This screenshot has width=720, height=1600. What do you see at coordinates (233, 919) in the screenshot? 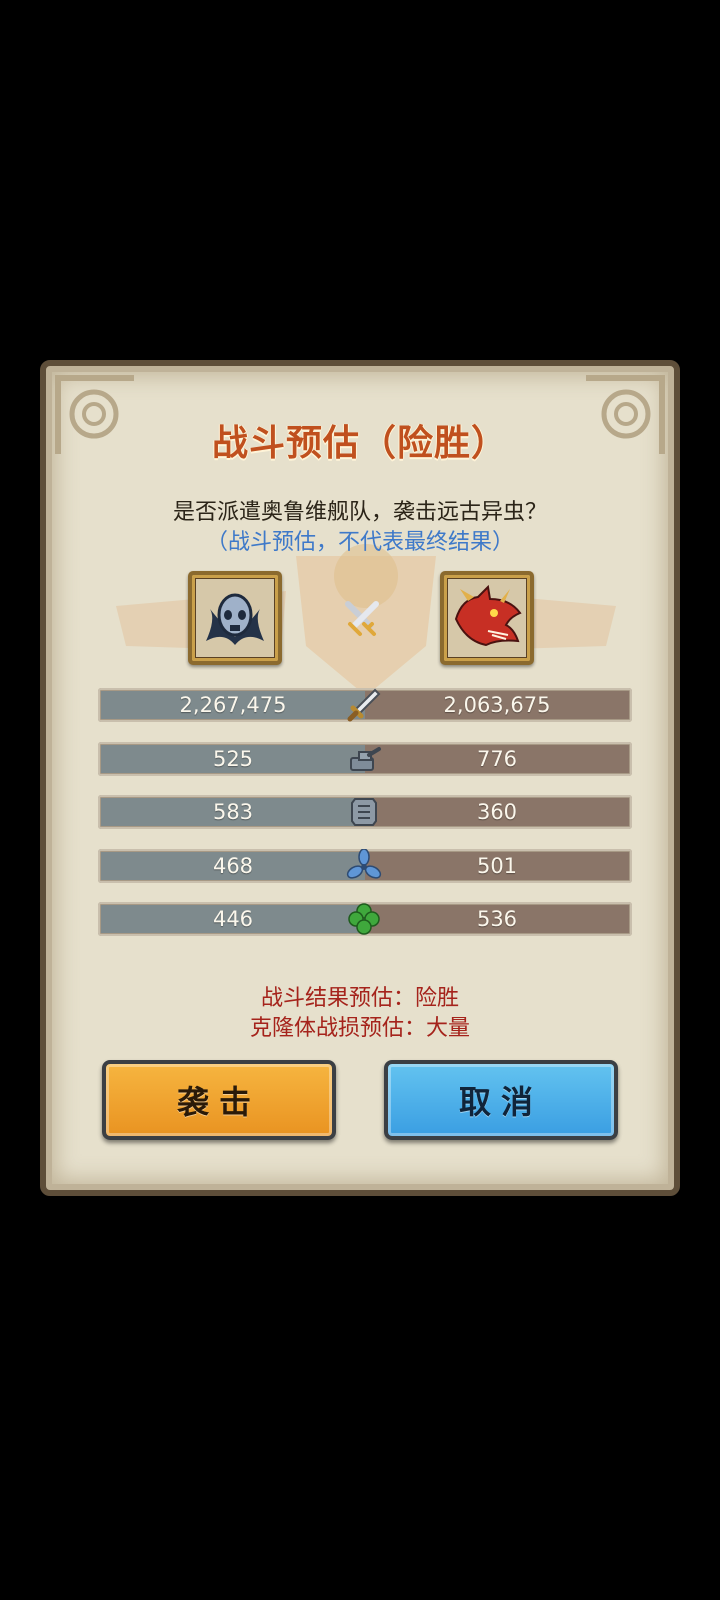
I see `attacker-stat-value: 446` at bounding box center [233, 919].